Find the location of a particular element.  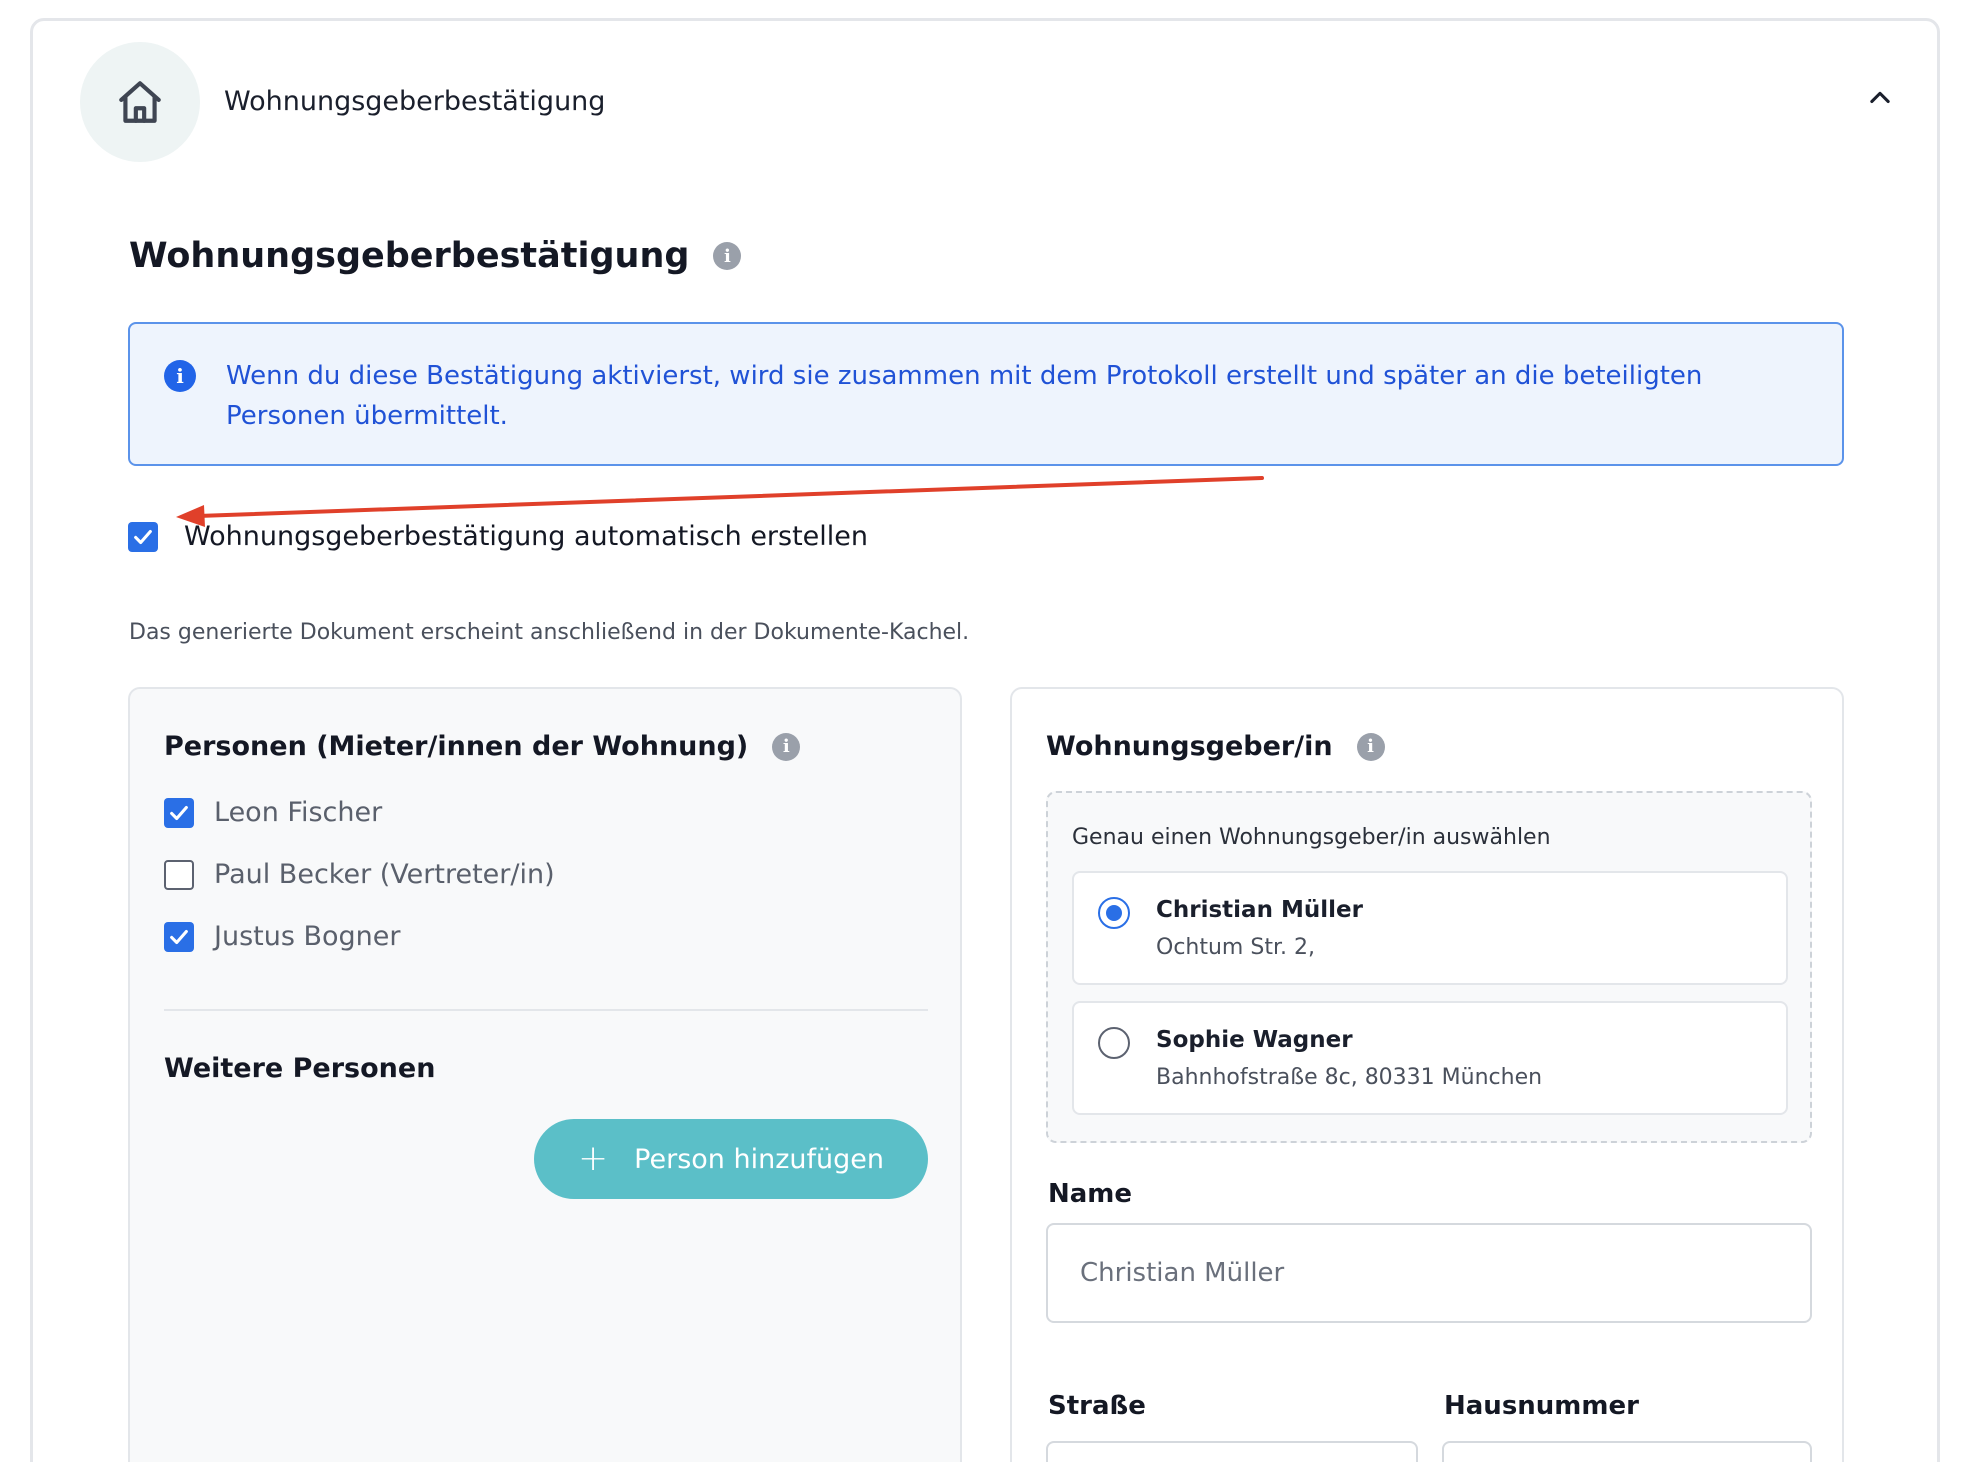

person-item: Paul Becker (Vertreter/in) is located at coordinates (359, 874).